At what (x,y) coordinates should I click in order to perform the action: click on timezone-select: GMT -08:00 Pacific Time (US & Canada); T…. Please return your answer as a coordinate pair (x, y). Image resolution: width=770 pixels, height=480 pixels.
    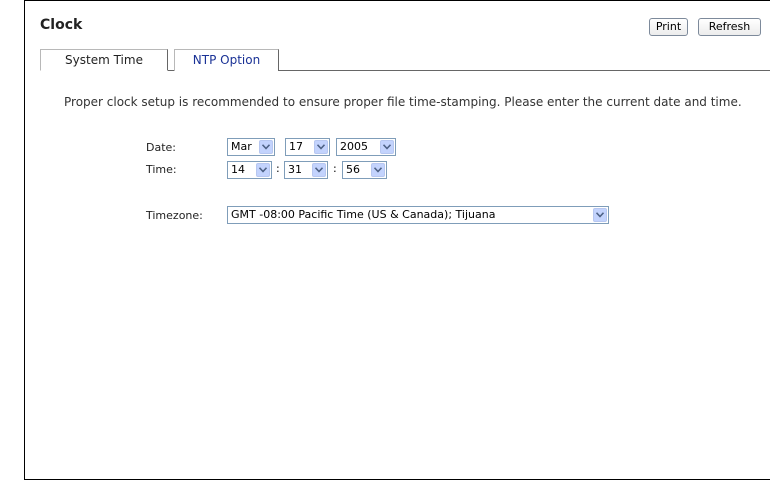
    Looking at the image, I should click on (418, 215).